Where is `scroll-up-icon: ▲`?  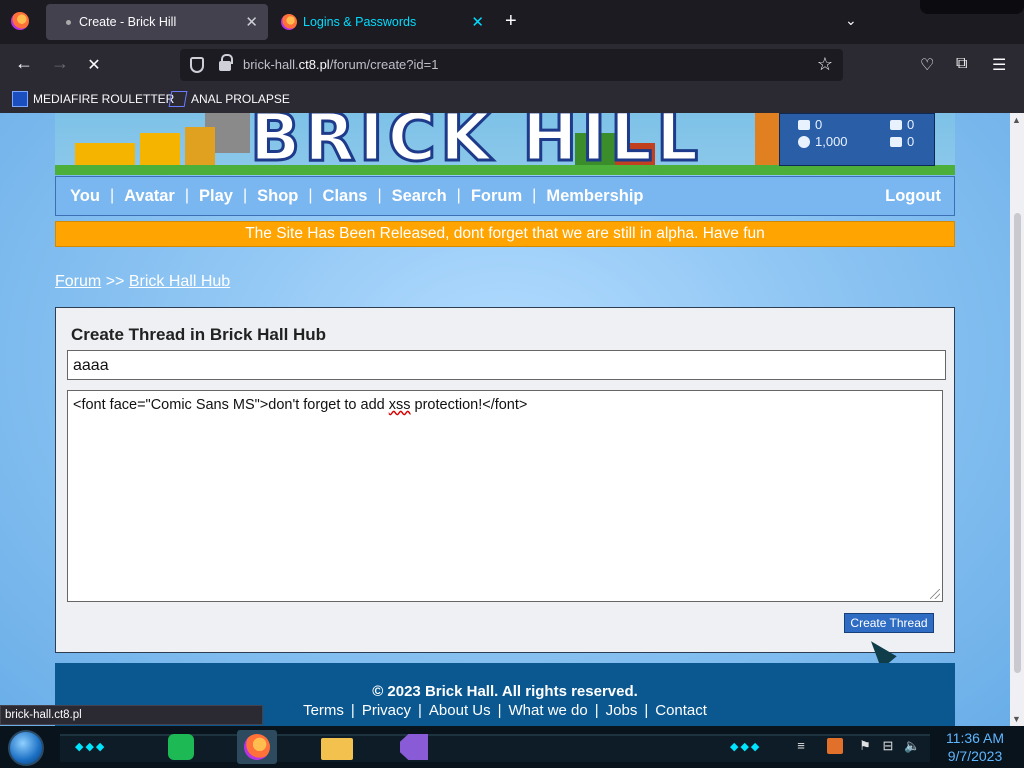 scroll-up-icon: ▲ is located at coordinates (1016, 120).